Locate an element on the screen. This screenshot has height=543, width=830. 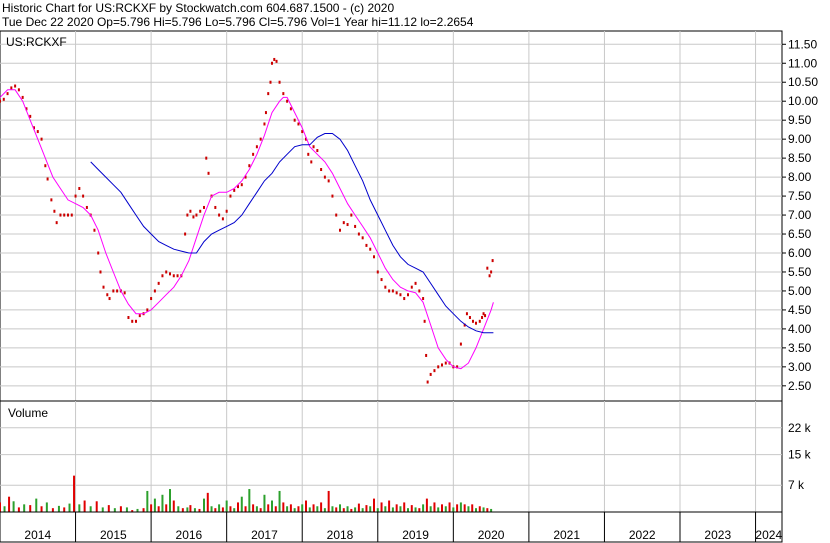
price-tick-label: 7.50 is located at coordinates (800, 196).